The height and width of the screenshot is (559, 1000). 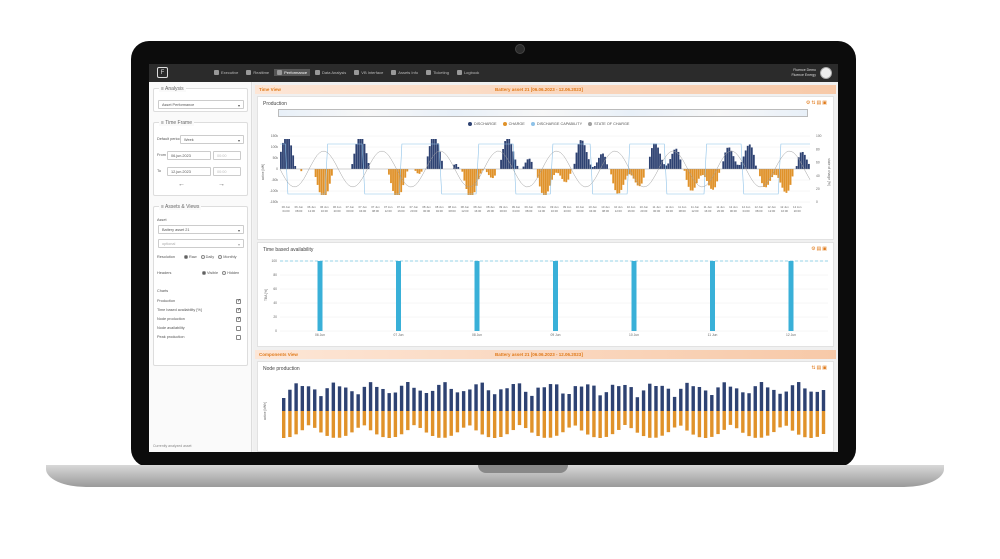 What do you see at coordinates (201, 104) in the screenshot?
I see `analysis-select: Asset Performance ▾` at bounding box center [201, 104].